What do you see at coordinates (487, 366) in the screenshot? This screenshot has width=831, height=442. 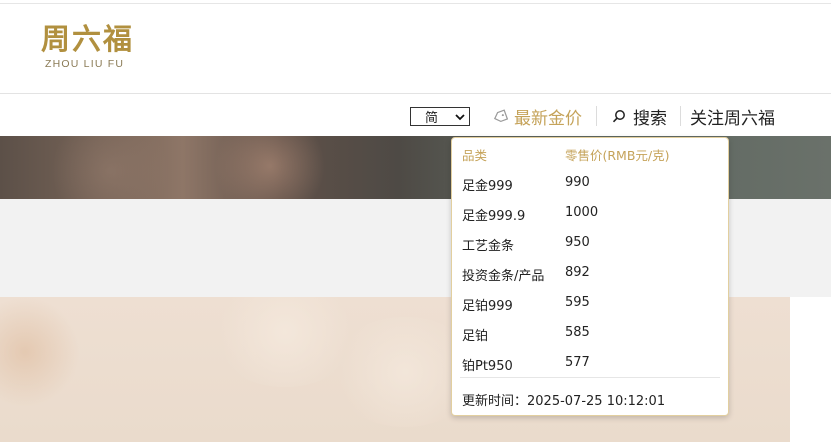 I see `price-category: 铂Pt950` at bounding box center [487, 366].